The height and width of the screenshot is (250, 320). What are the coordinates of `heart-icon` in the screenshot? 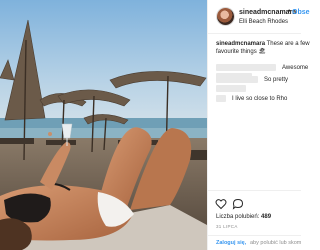 It's located at (221, 204).